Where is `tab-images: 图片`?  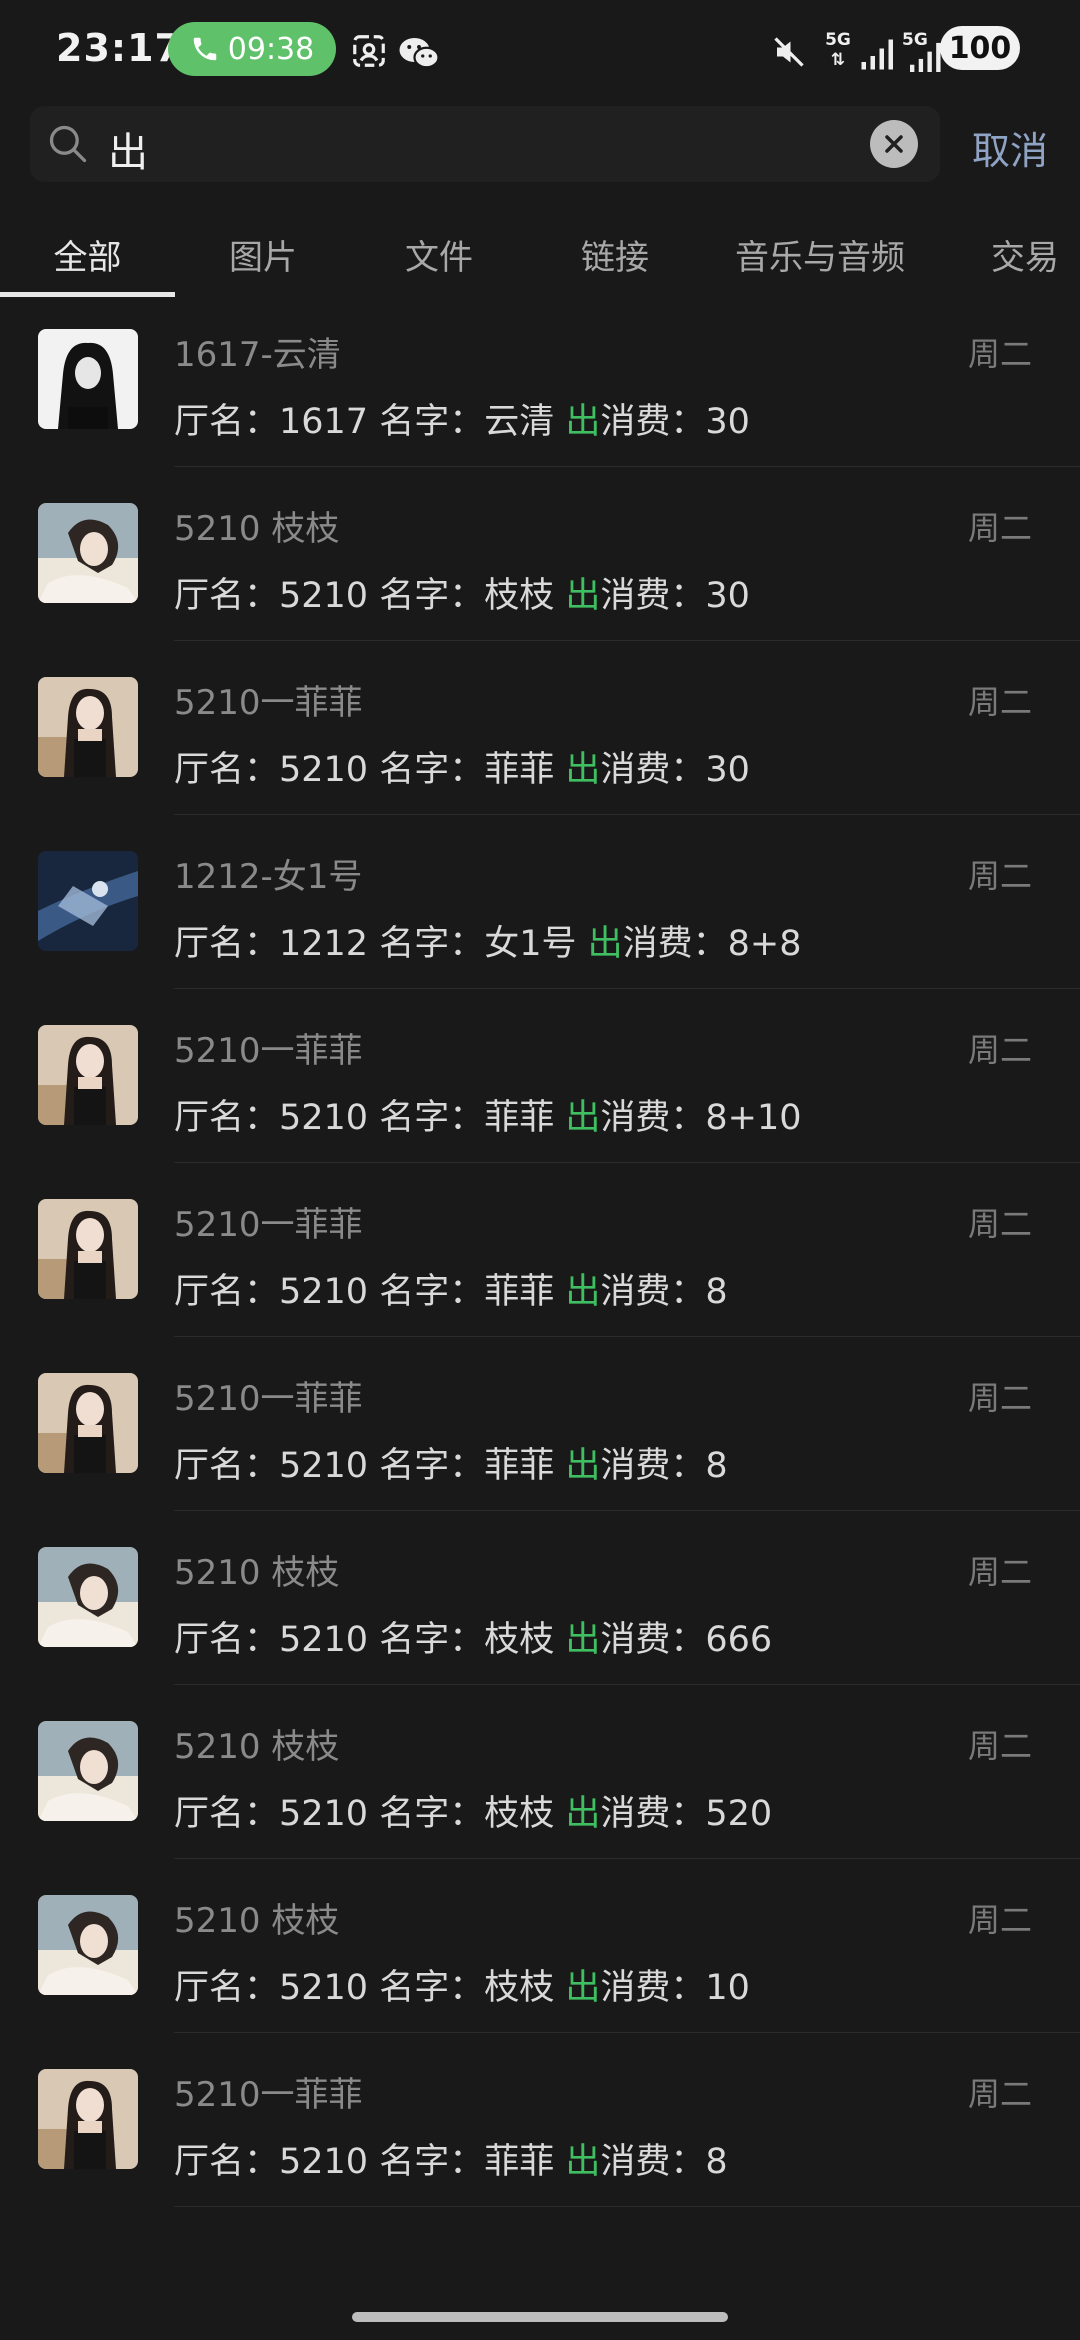 tab-images: 图片 is located at coordinates (263, 254).